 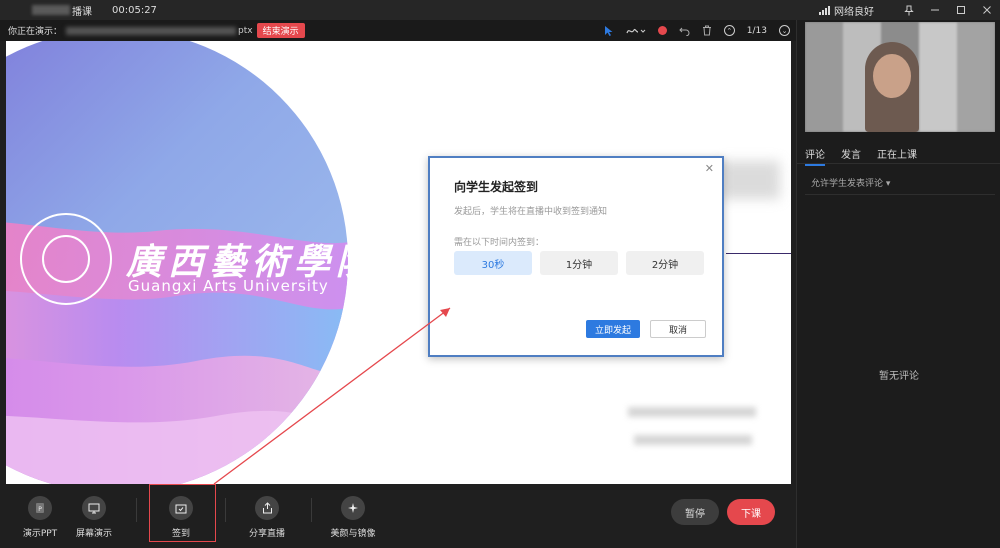 I want to click on share-live-label: 分享直播, so click(x=266, y=534).